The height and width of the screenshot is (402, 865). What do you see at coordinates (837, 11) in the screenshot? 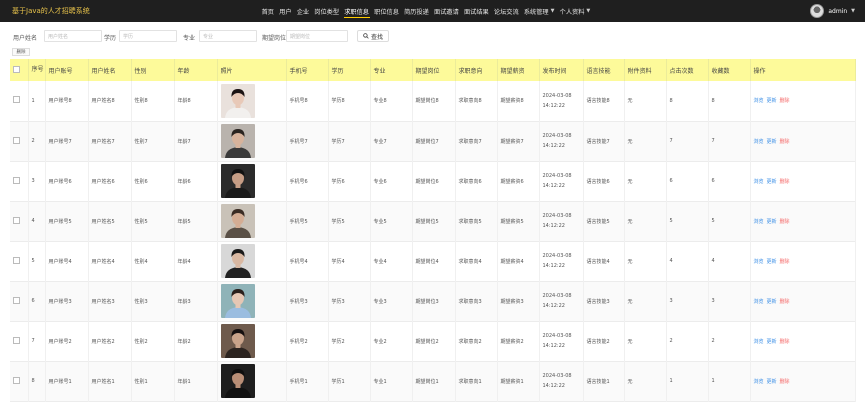
I see `user-name: admin` at bounding box center [837, 11].